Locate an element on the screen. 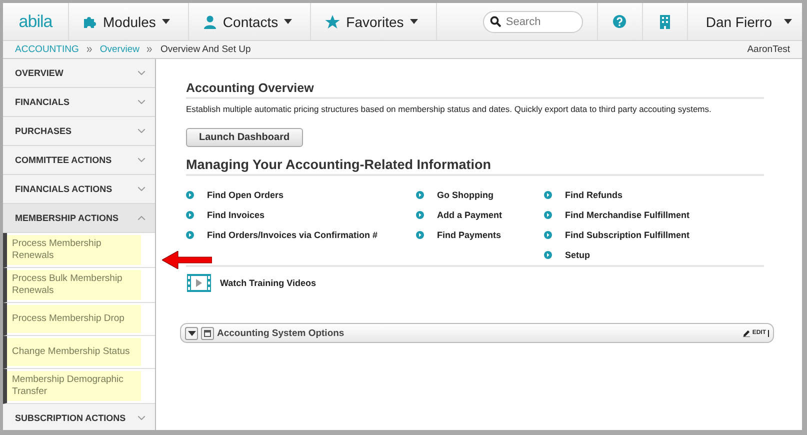 The image size is (807, 435). account-name: AaronTest is located at coordinates (768, 49).